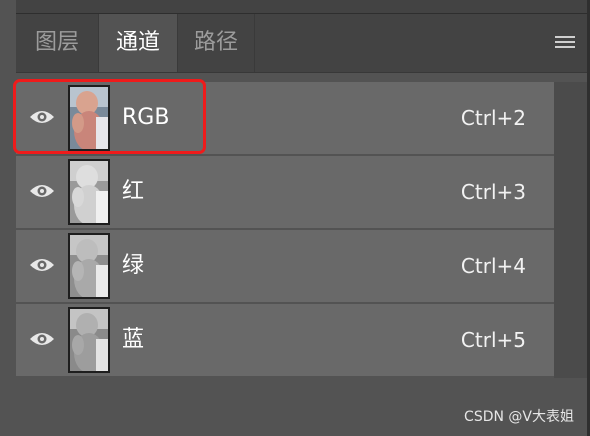 The width and height of the screenshot is (590, 436). Describe the element at coordinates (216, 43) in the screenshot. I see `tab-paths: 路径` at that location.